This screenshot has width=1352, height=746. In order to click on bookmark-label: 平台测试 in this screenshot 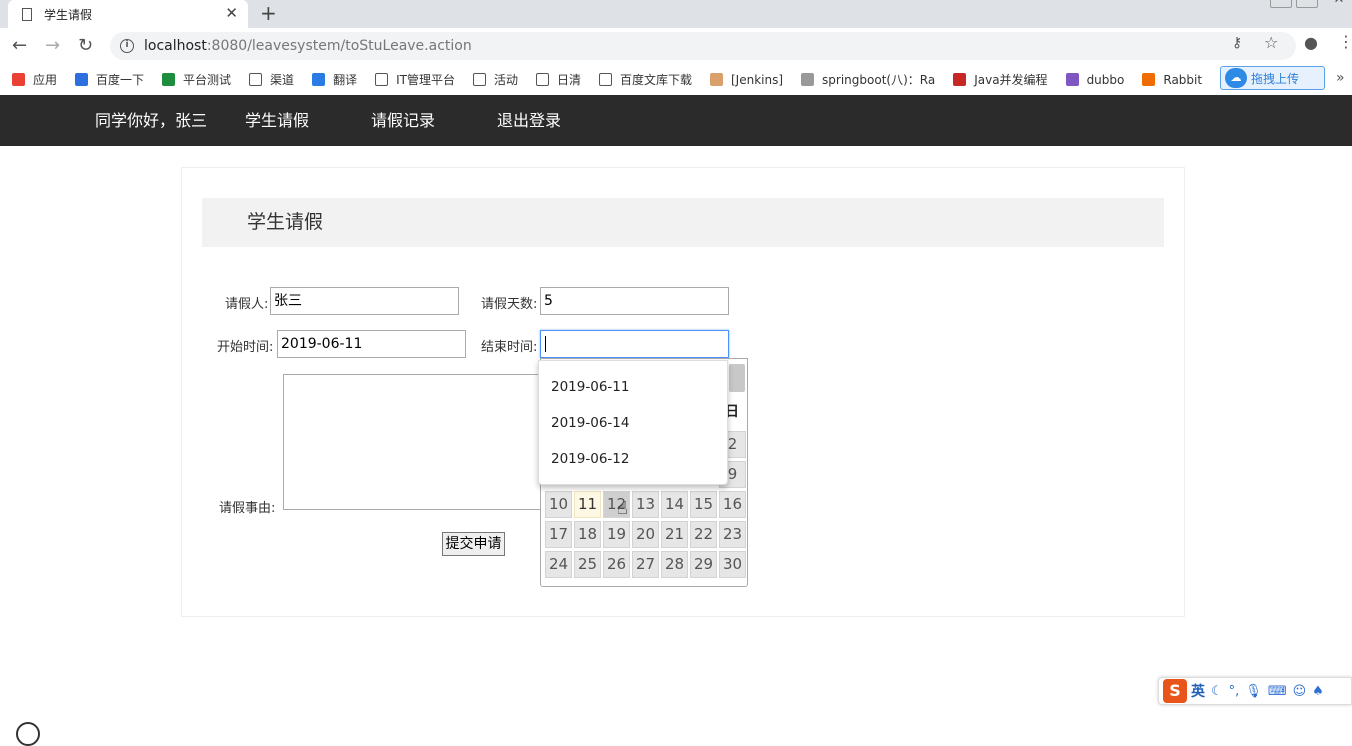, I will do `click(207, 80)`.